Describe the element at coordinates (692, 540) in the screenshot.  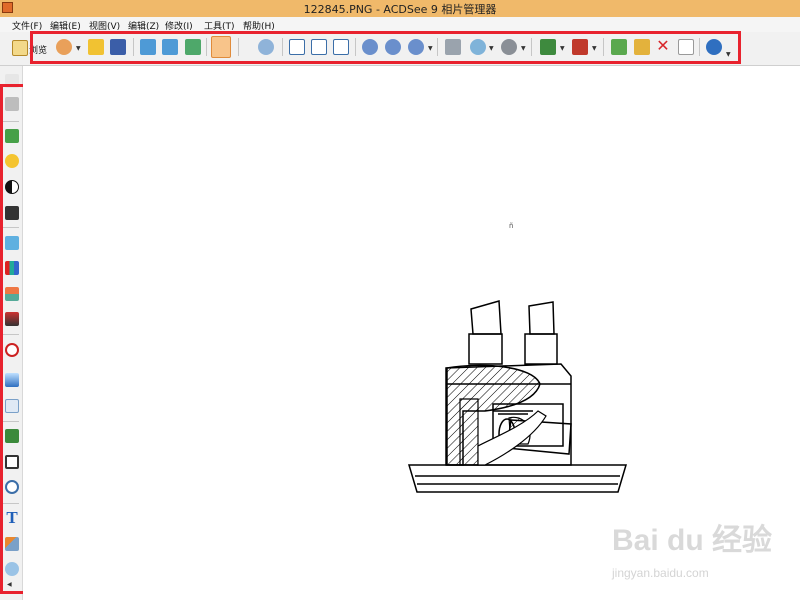
I see `baidu-watermark: Bai du 经验` at that location.